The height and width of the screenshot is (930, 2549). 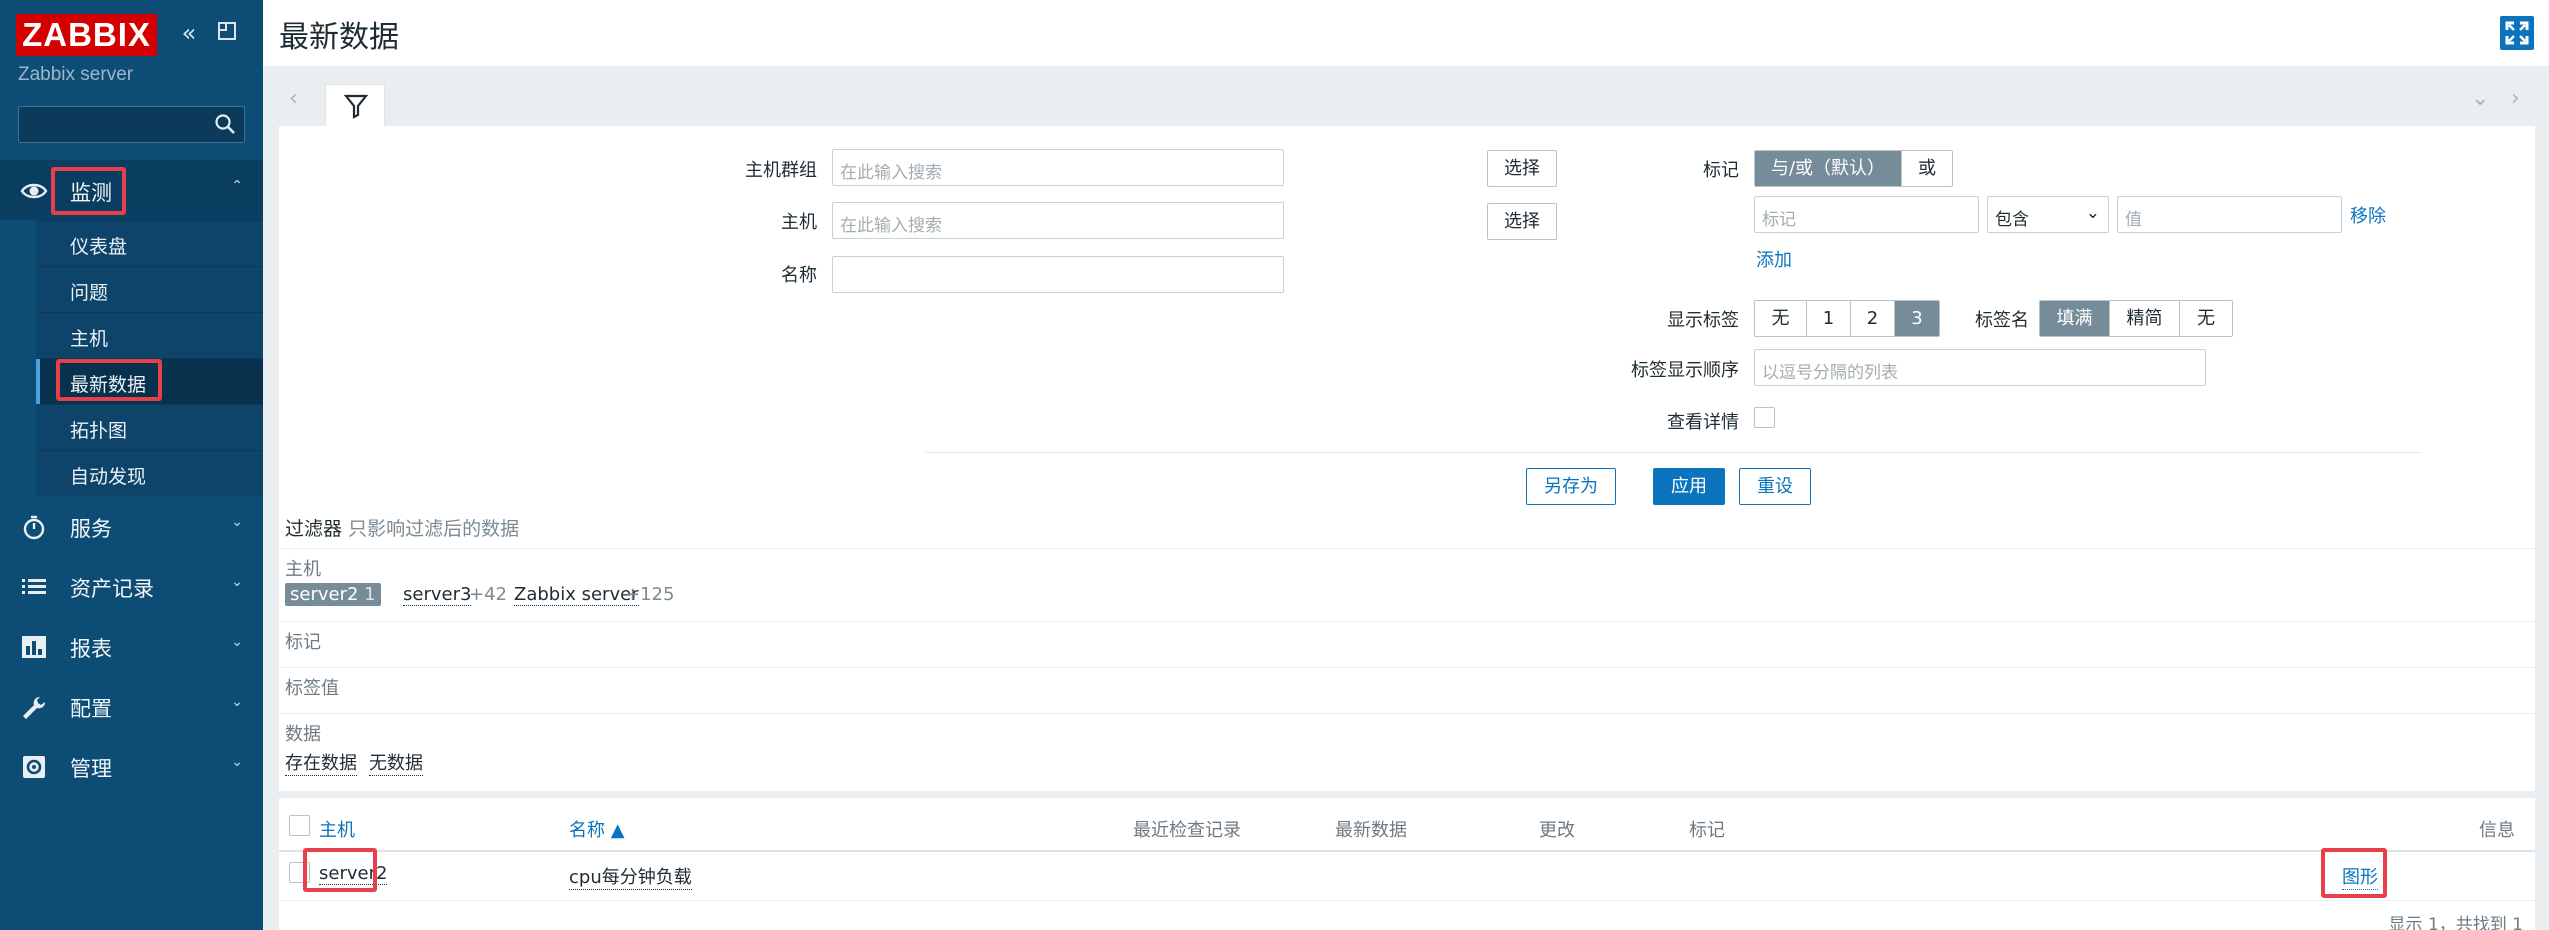 What do you see at coordinates (333, 594) in the screenshot?
I see `subfilter-host-server2: server2 1` at bounding box center [333, 594].